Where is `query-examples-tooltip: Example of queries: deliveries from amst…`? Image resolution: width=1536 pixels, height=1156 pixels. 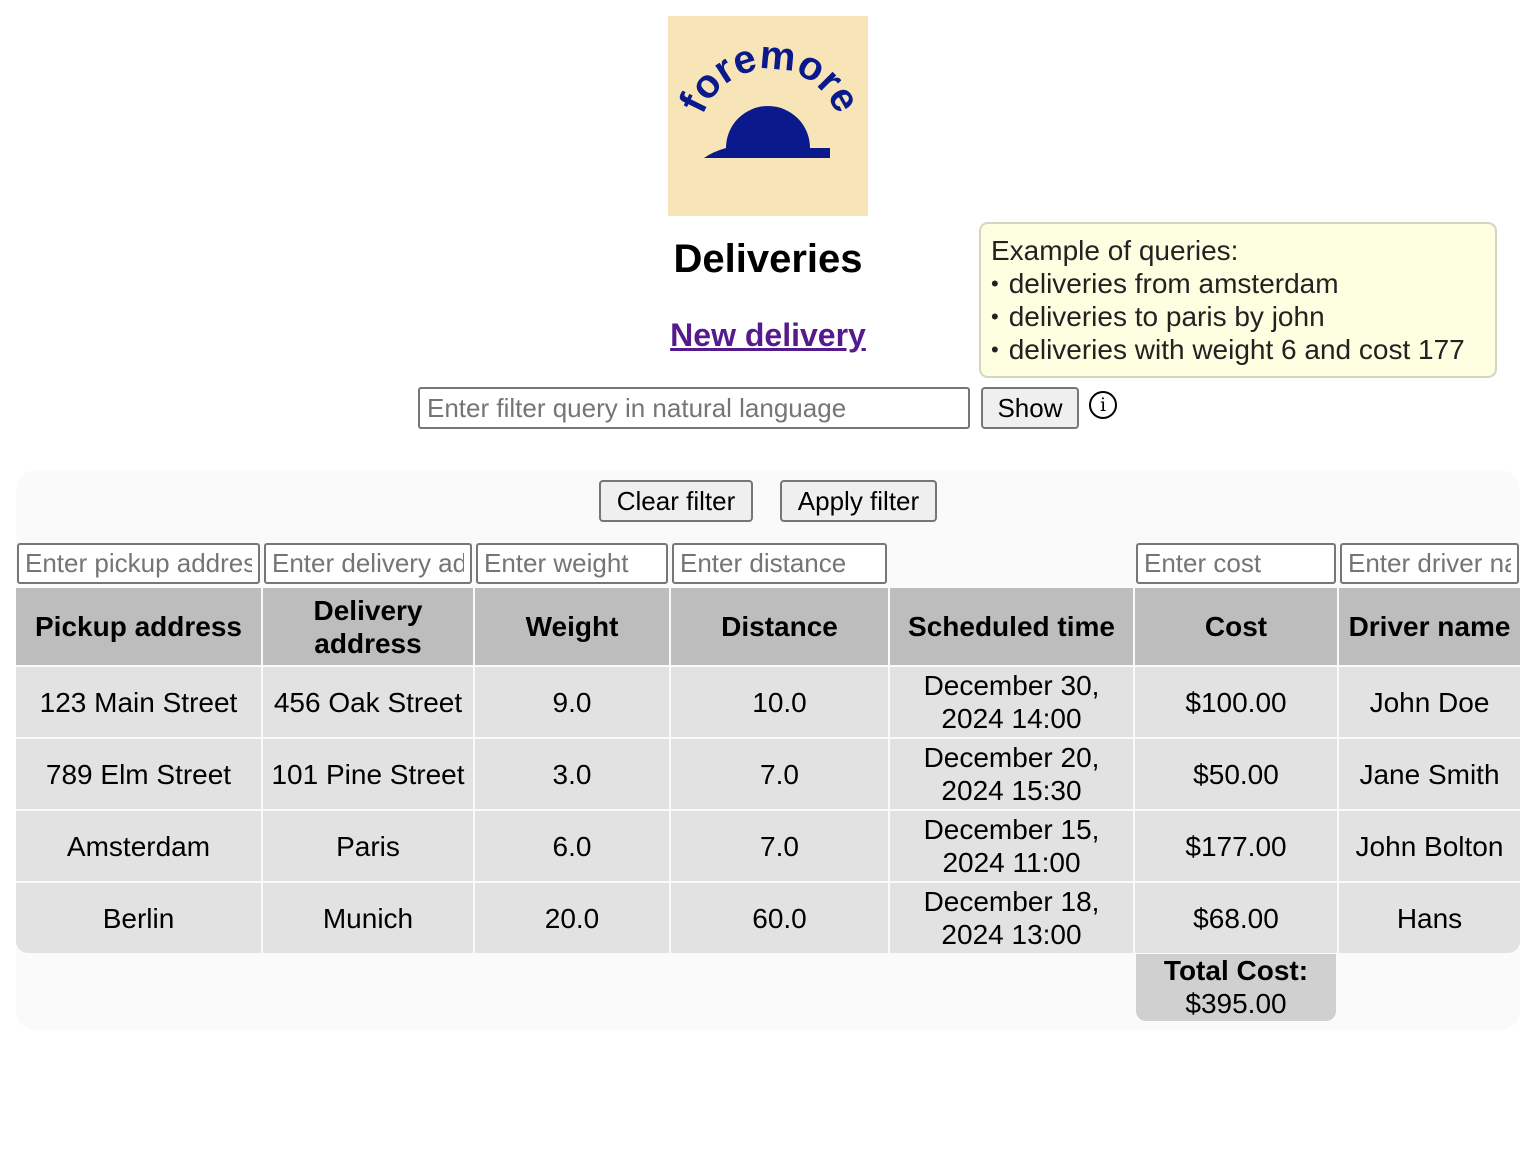 query-examples-tooltip: Example of queries: deliveries from amst… is located at coordinates (1238, 300).